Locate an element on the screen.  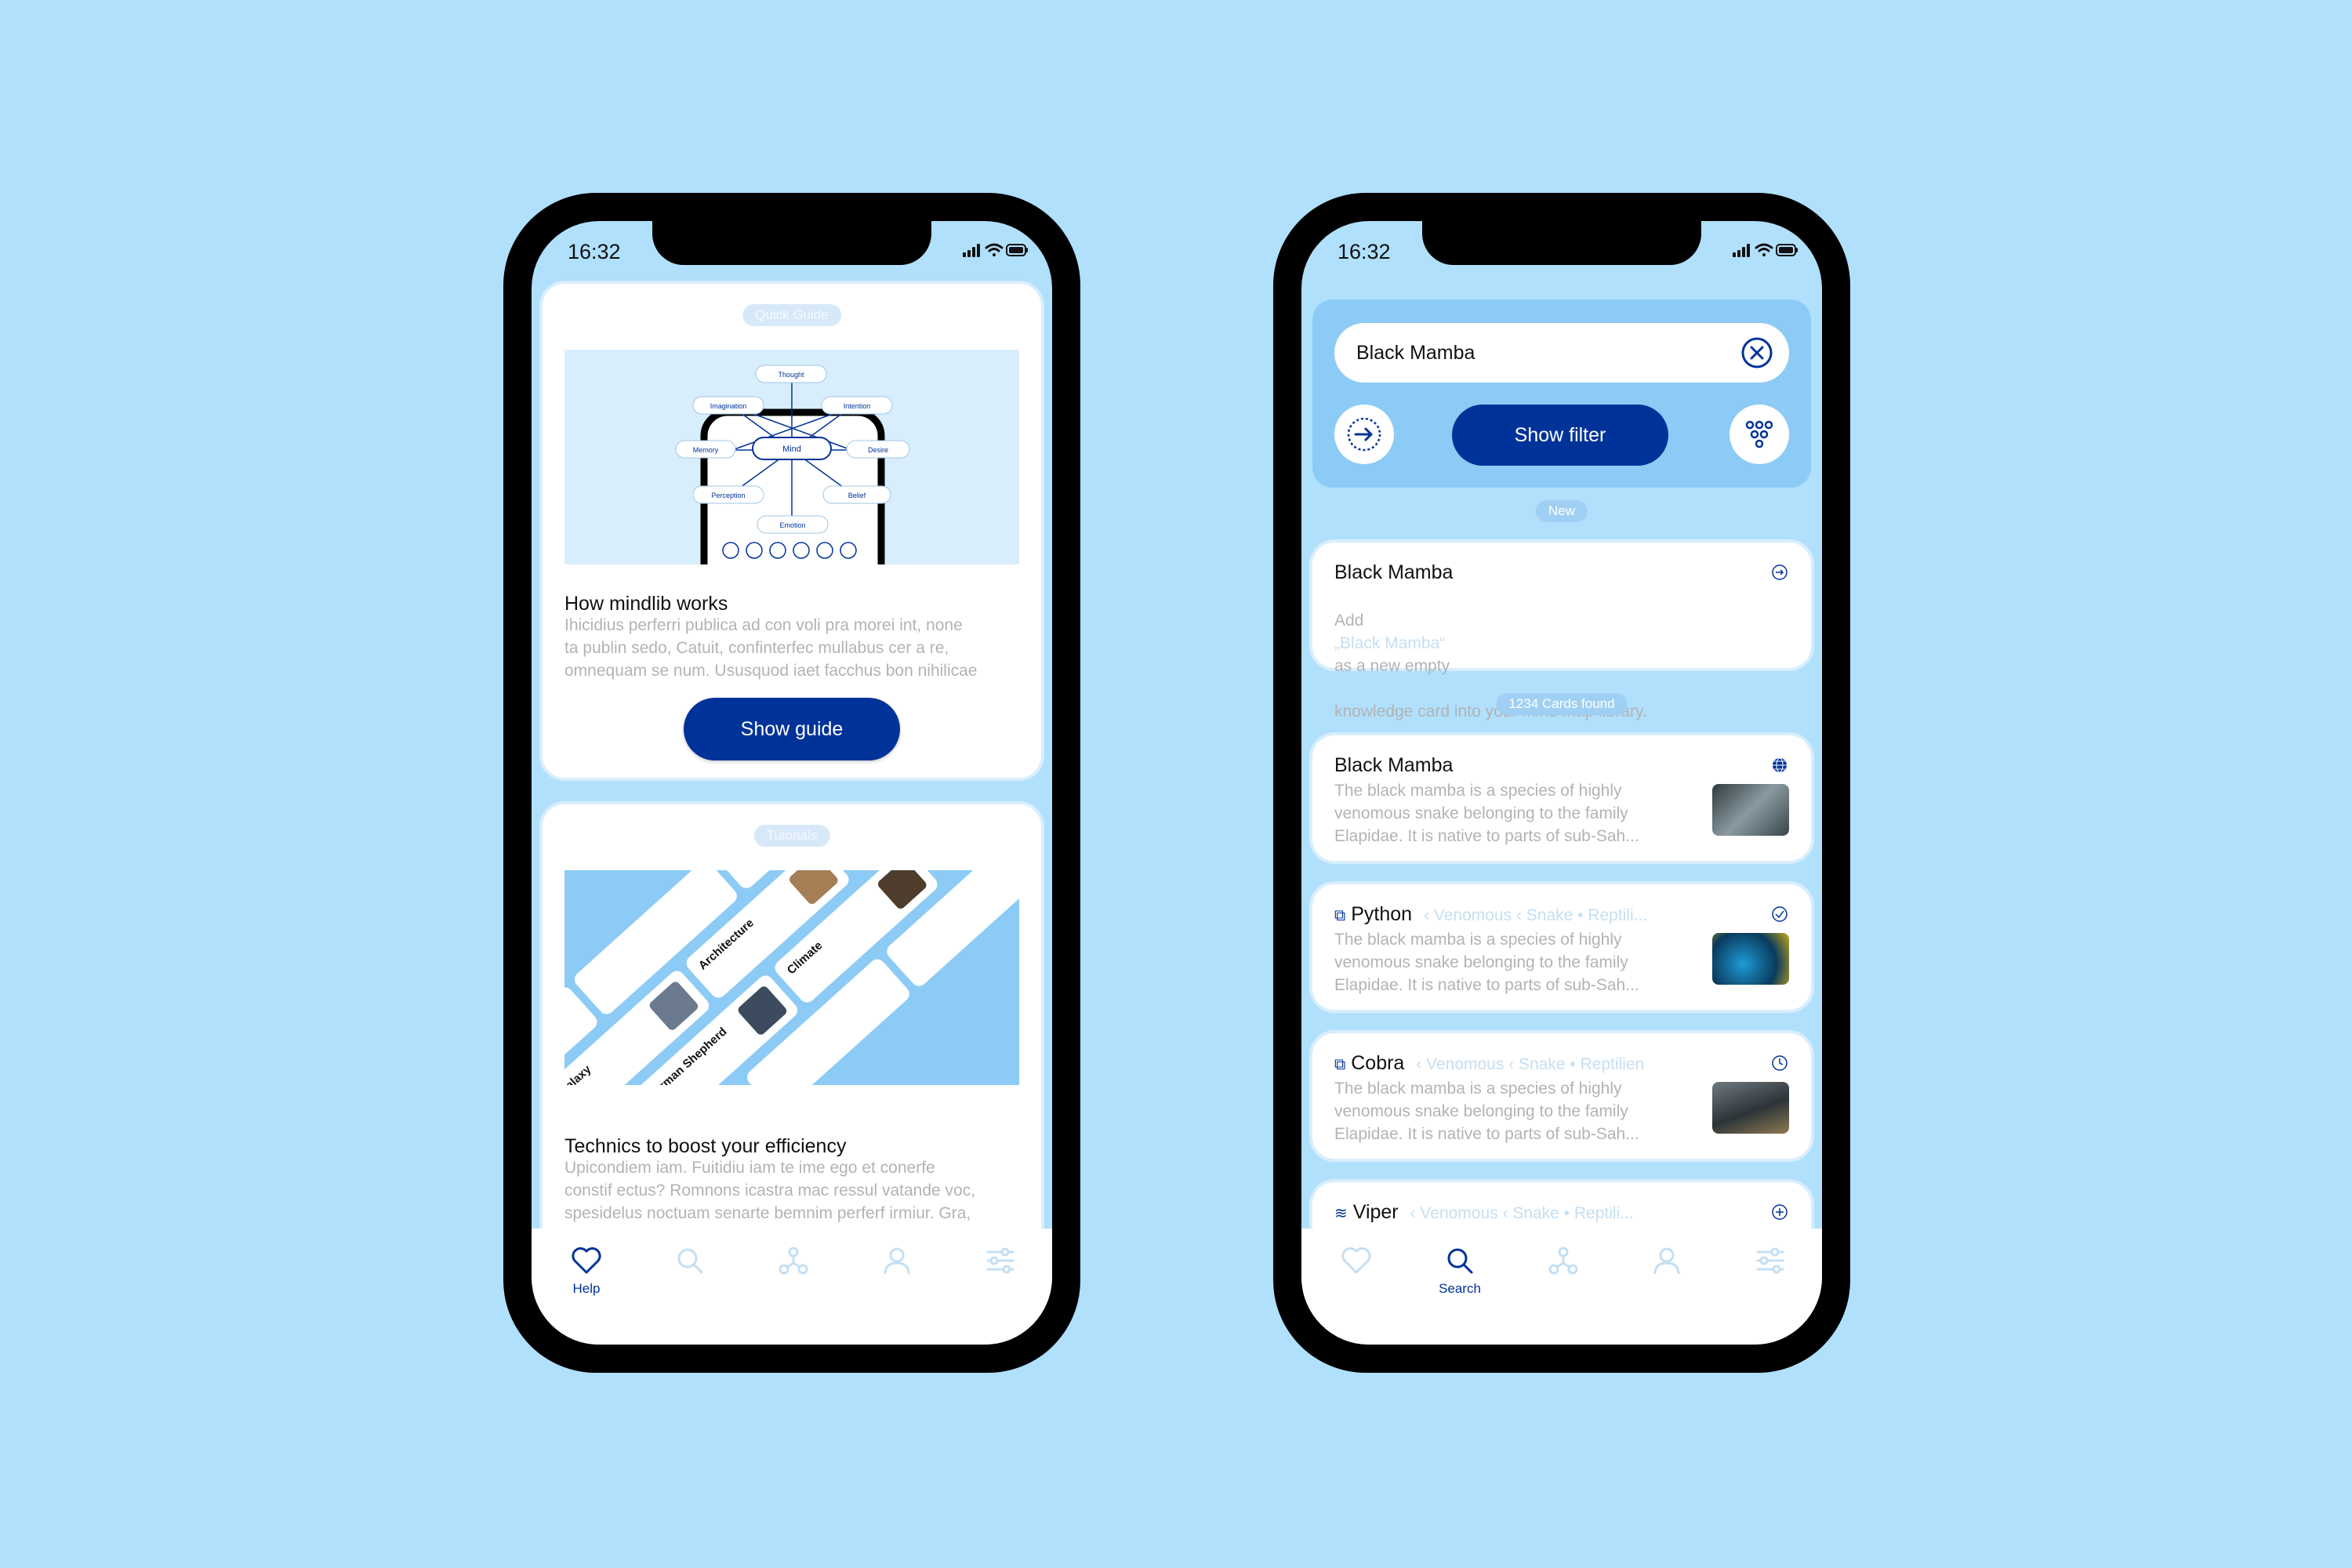
diagram-node: Perception is located at coordinates (728, 494).